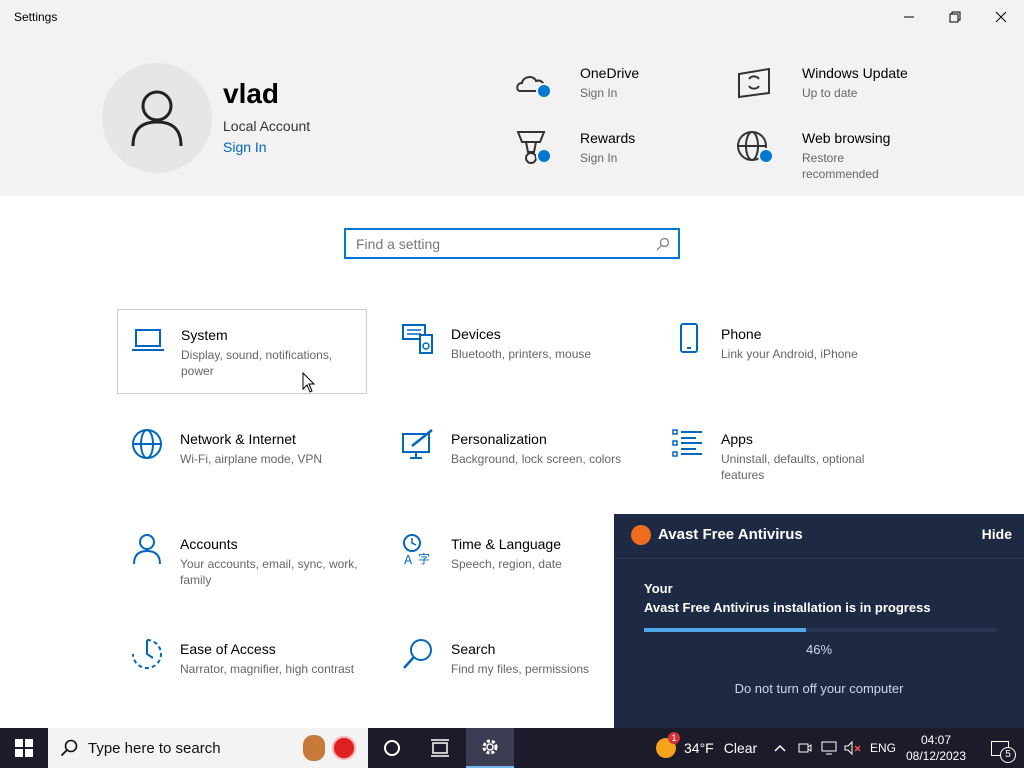 Image resolution: width=1024 pixels, height=768 pixels. I want to click on avatar, so click(157, 118).